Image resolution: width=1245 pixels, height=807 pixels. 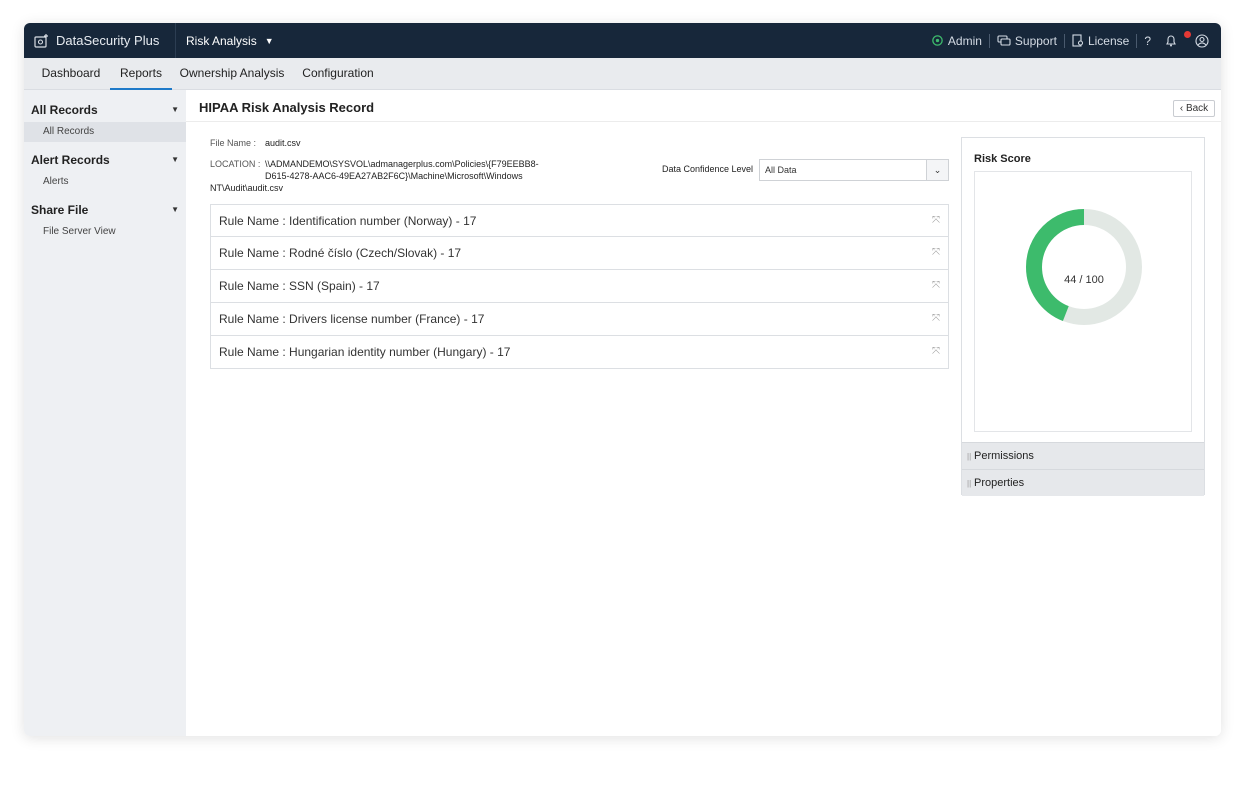 What do you see at coordinates (338, 74) in the screenshot?
I see `tab-configuration: Configuration` at bounding box center [338, 74].